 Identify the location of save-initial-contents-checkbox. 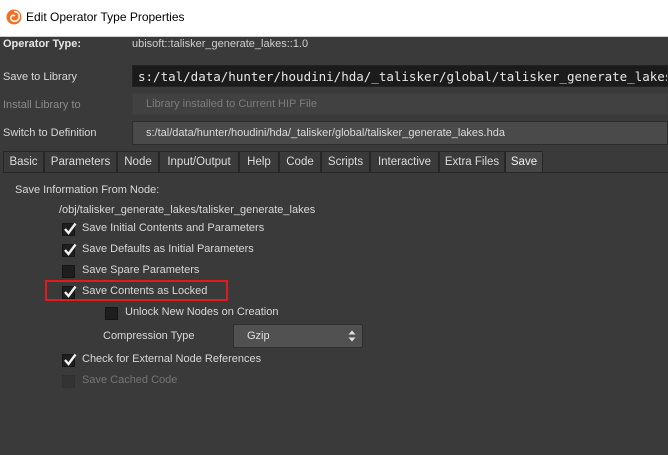
(69, 229).